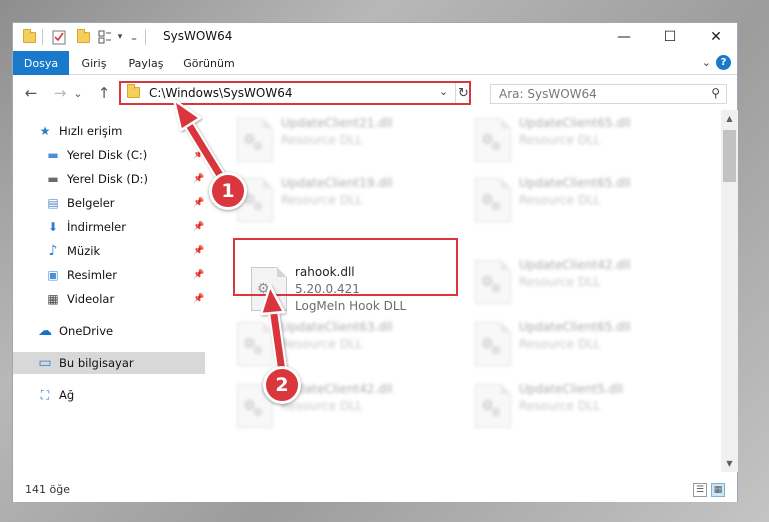 Image resolution: width=769 pixels, height=522 pixels. I want to click on scrollbar-thumb, so click(729, 156).